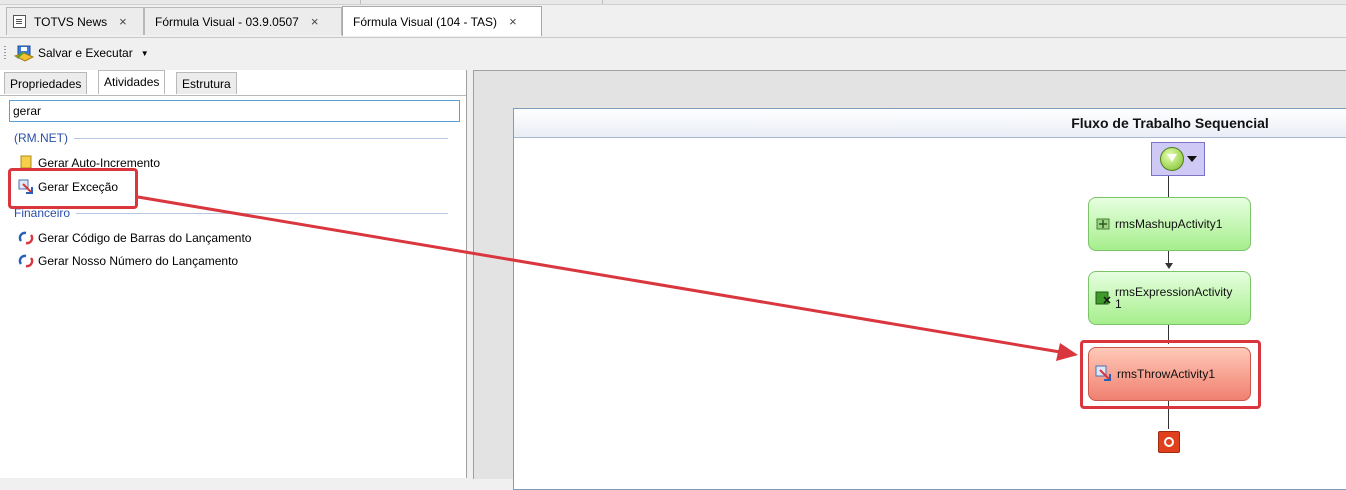  What do you see at coordinates (145, 53) in the screenshot?
I see `chevron-down-icon: ▼` at bounding box center [145, 53].